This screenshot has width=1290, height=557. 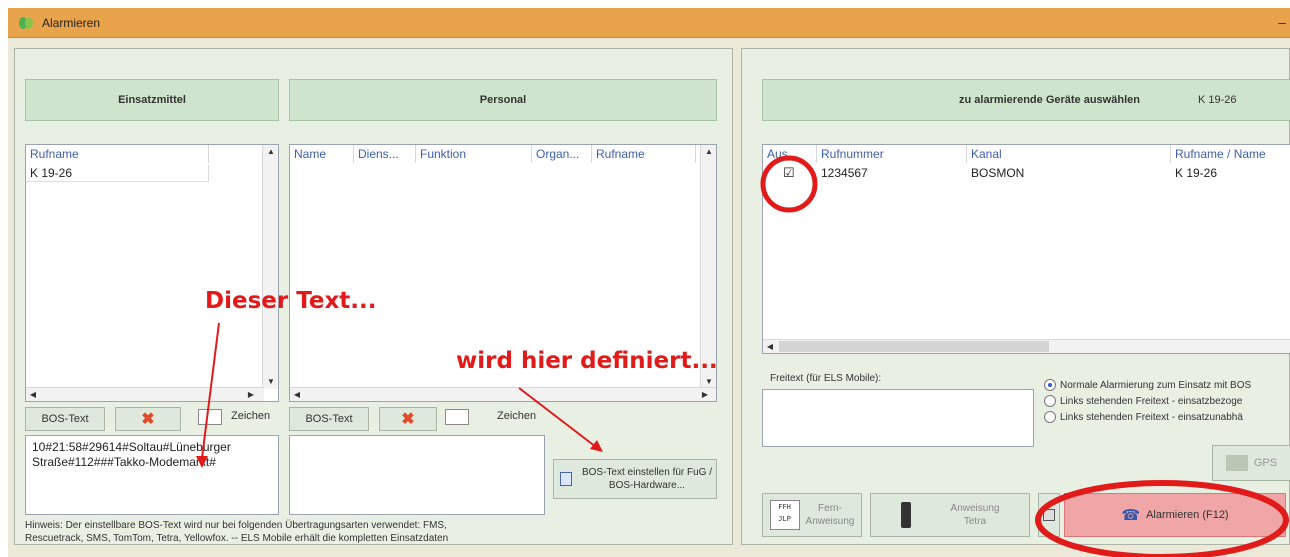 I want to click on alarm-button-highlight-circle, so click(x=1162, y=518).